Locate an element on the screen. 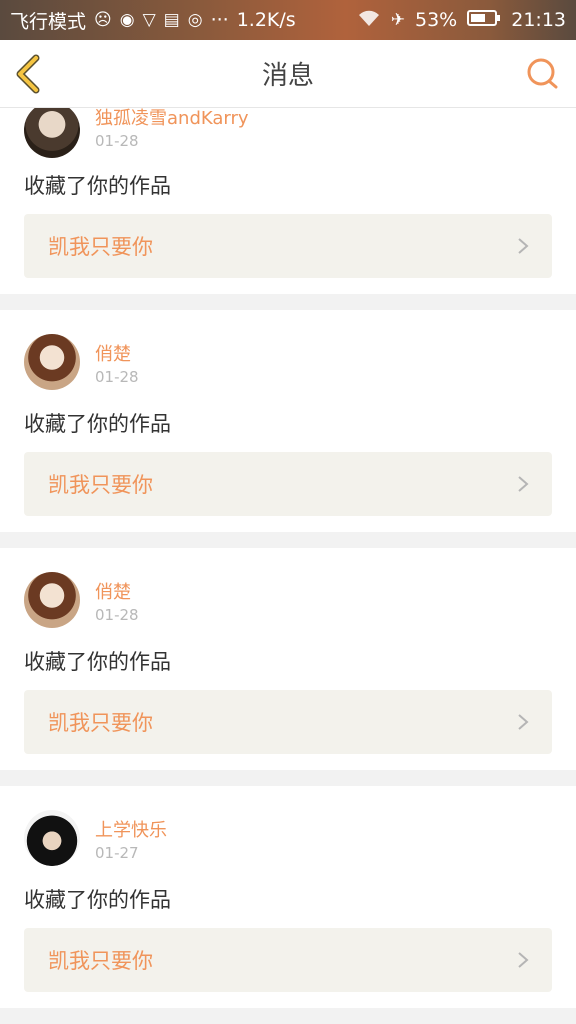 Image resolution: width=576 pixels, height=1024 pixels. network-speed: 1.2K/s is located at coordinates (266, 20).